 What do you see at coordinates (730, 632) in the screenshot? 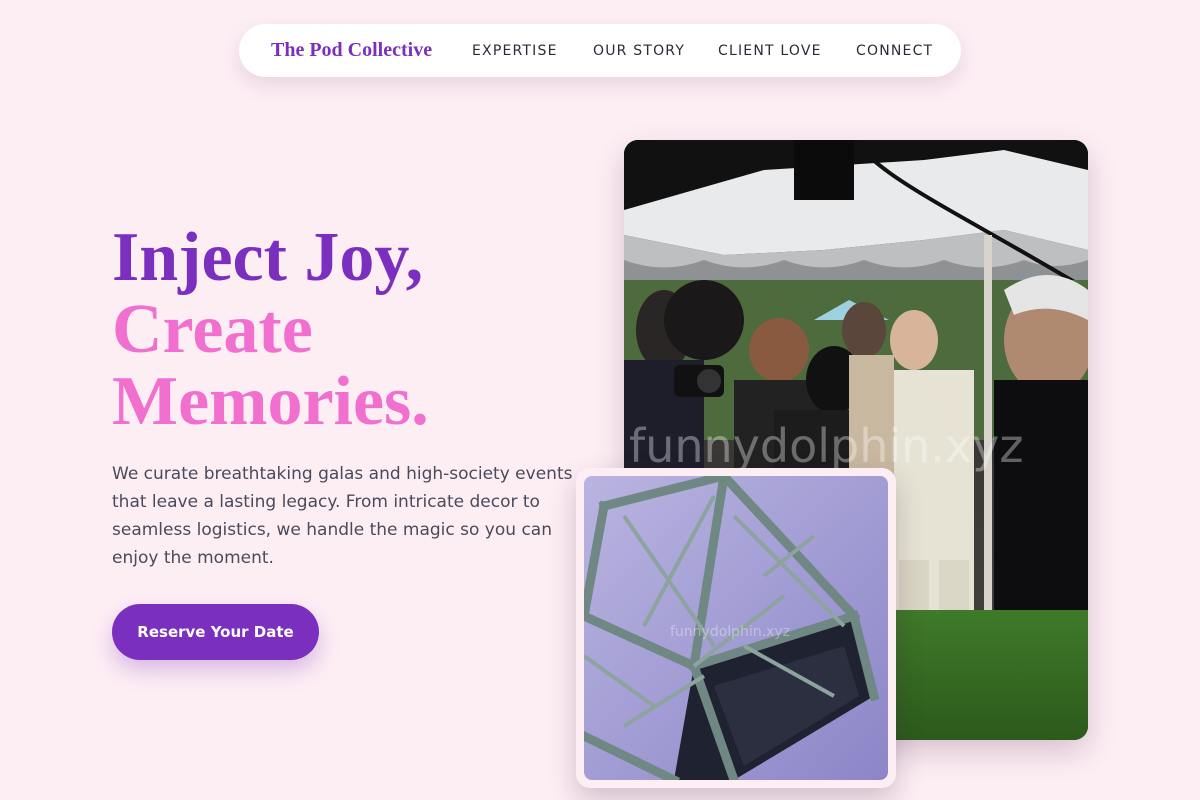
I see `small-photo-watermark: funnydolphin.xyz` at bounding box center [730, 632].